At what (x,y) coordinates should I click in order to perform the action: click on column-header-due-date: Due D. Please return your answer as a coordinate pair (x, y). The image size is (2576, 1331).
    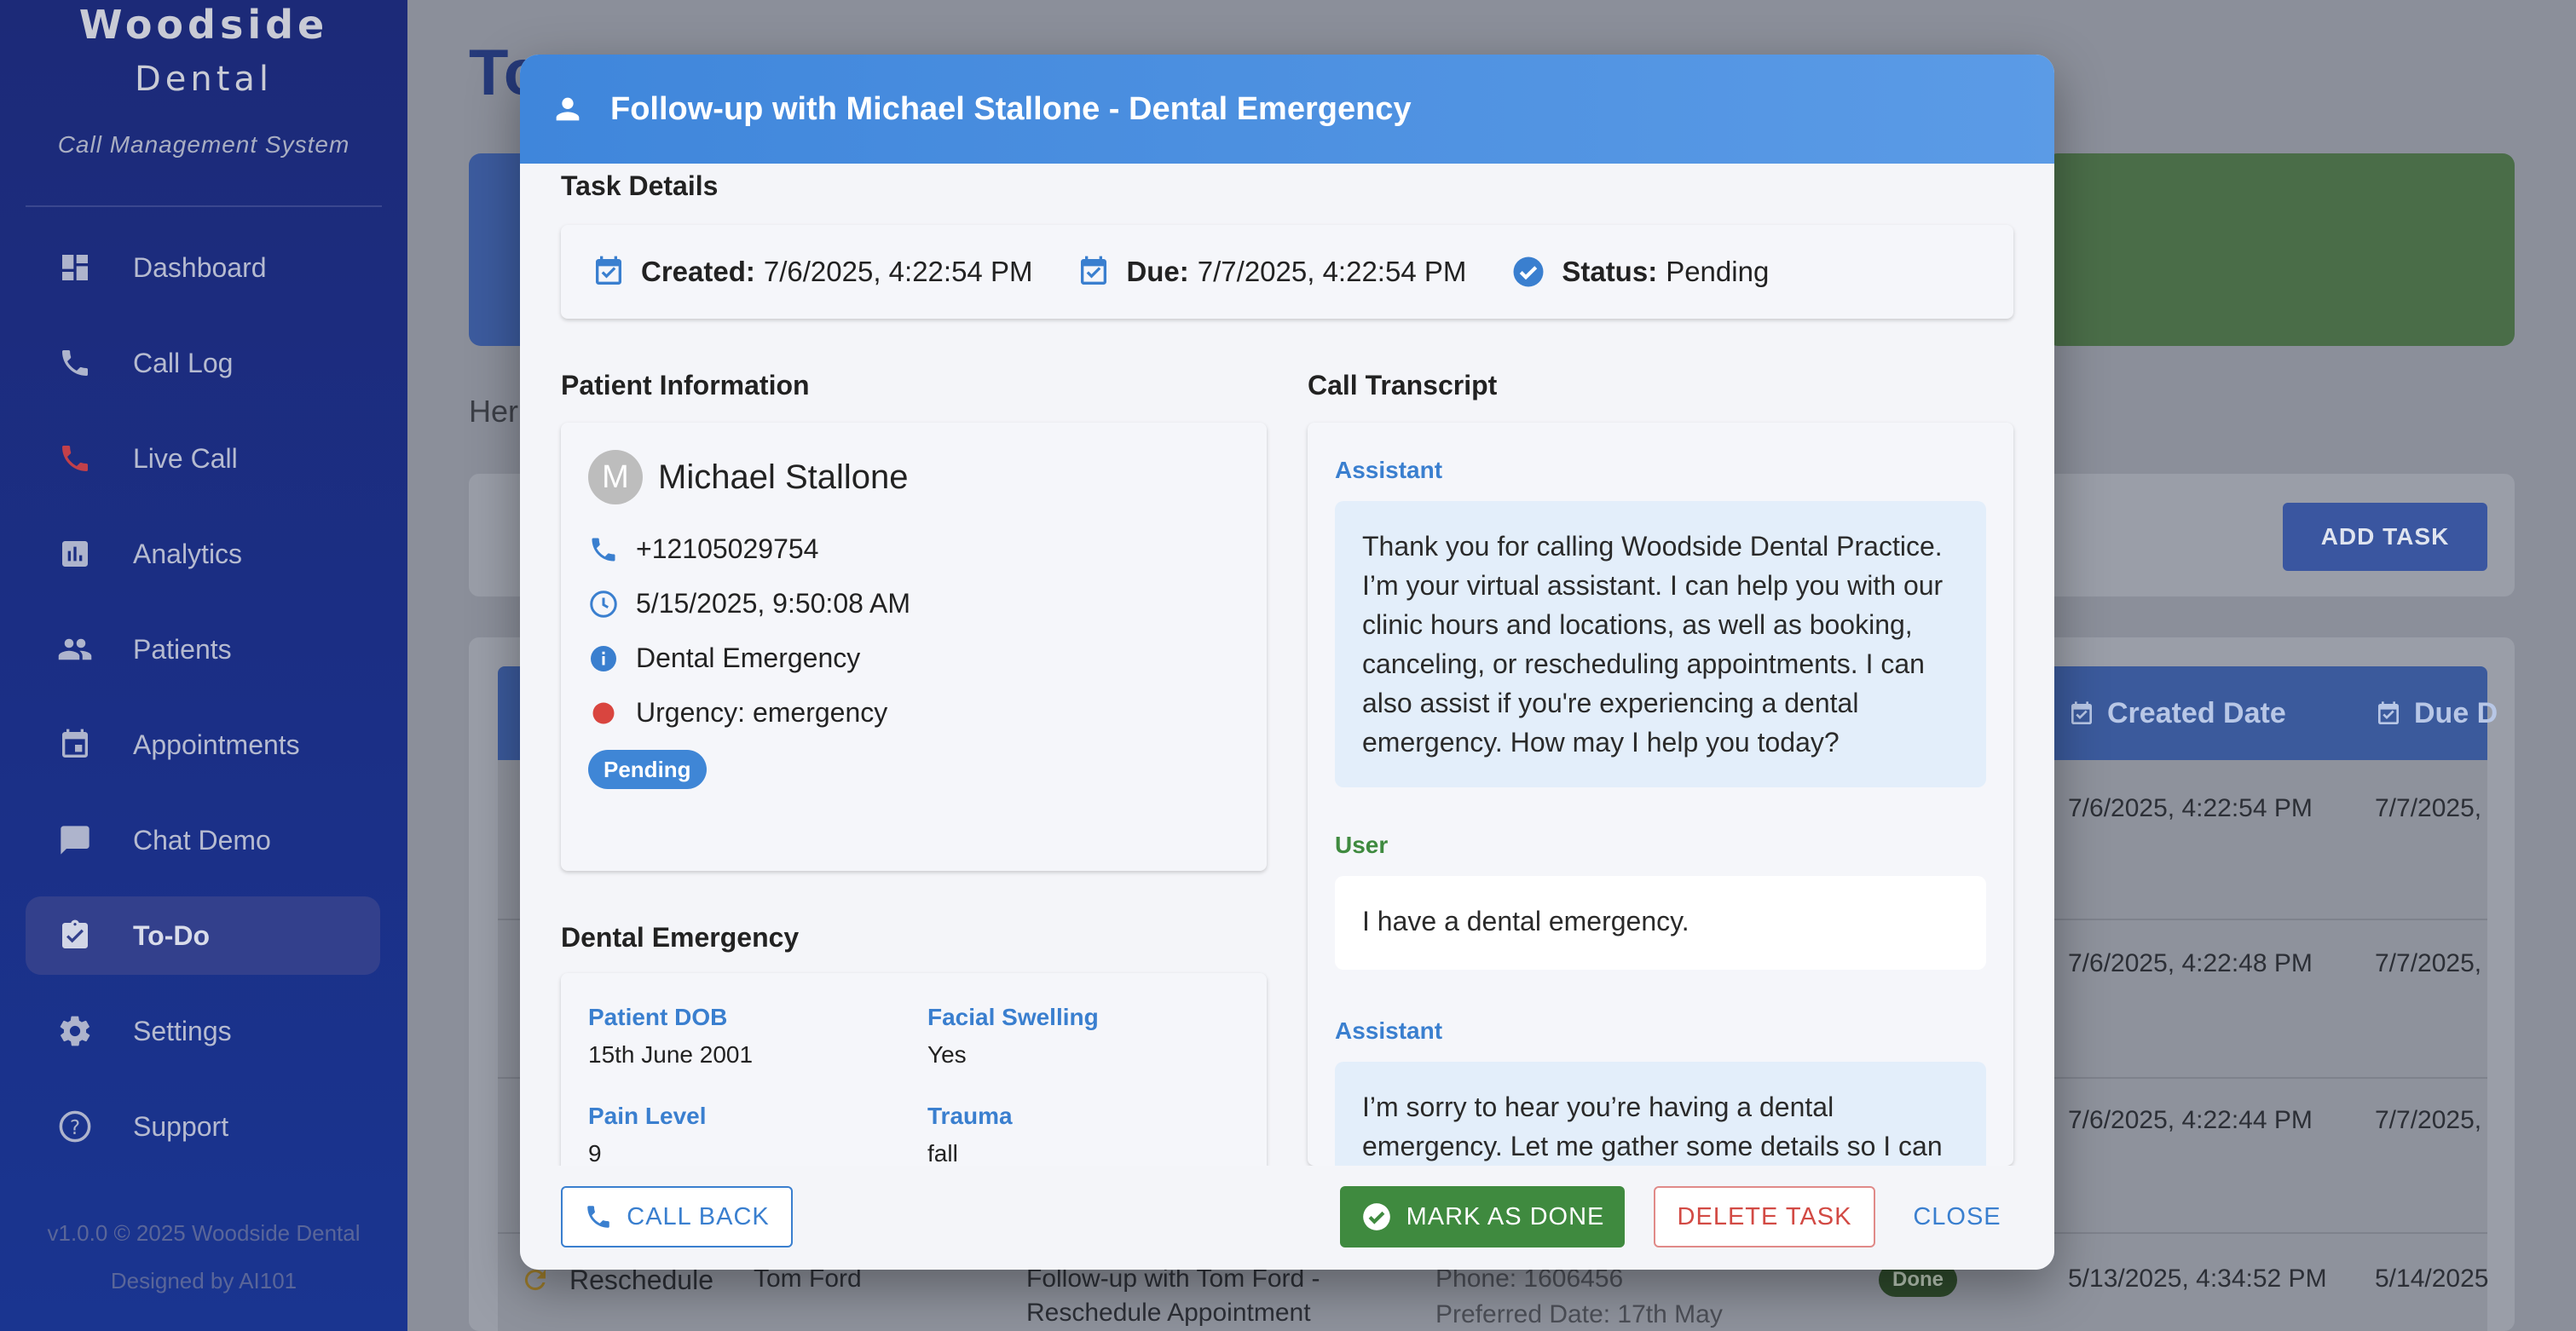
    Looking at the image, I should click on (2436, 713).